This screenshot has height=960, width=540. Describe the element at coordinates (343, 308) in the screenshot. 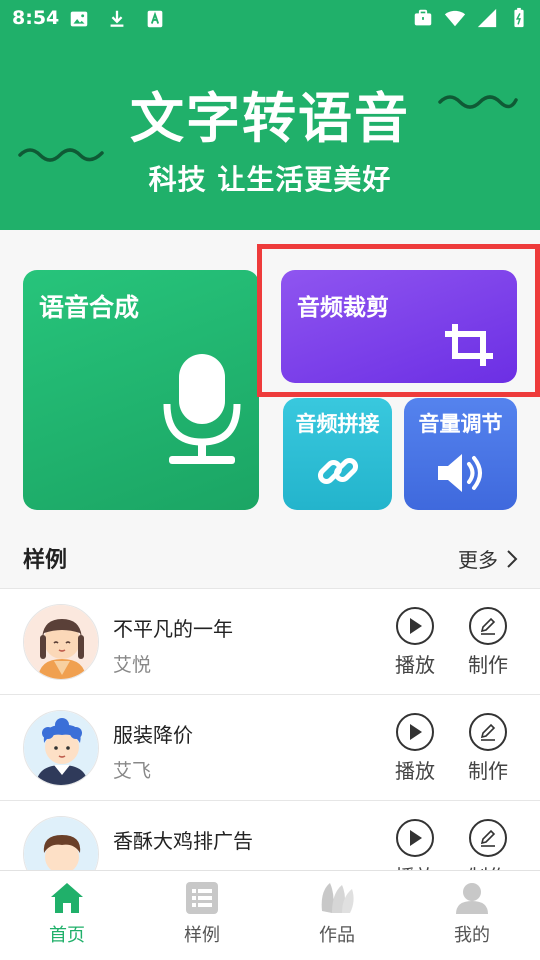

I see `audio-crop-card-label: 音频裁剪` at that location.